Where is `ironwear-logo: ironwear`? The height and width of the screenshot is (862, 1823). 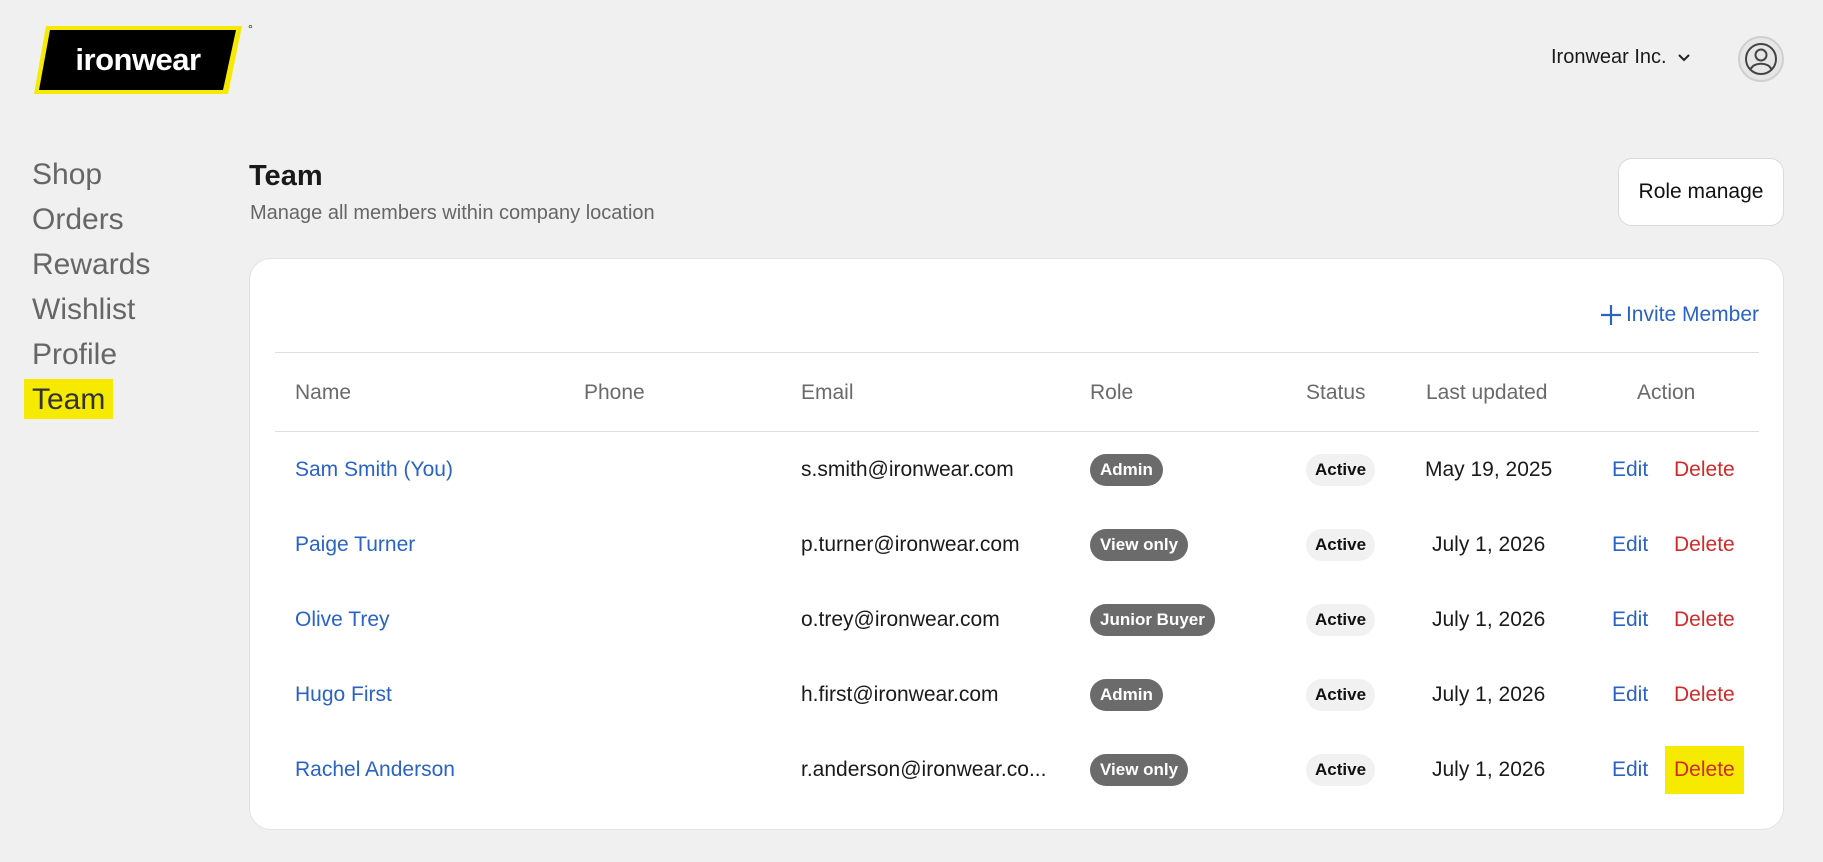 ironwear-logo: ironwear is located at coordinates (138, 60).